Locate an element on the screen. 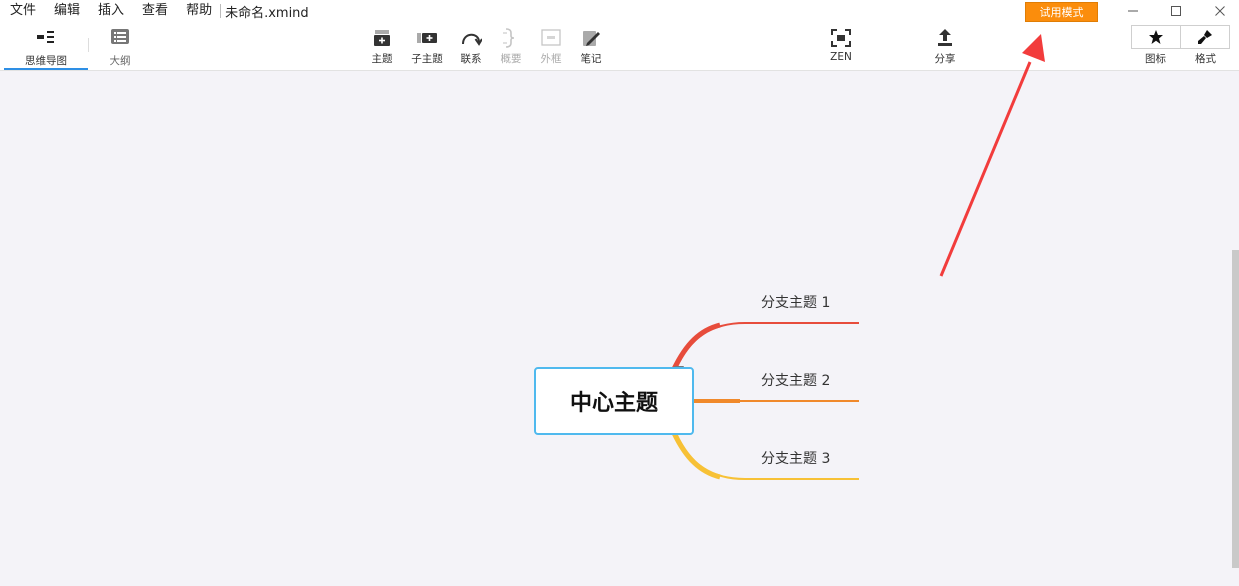 The image size is (1239, 586). annotation-arrow-head is located at coordinates (1033, 48).